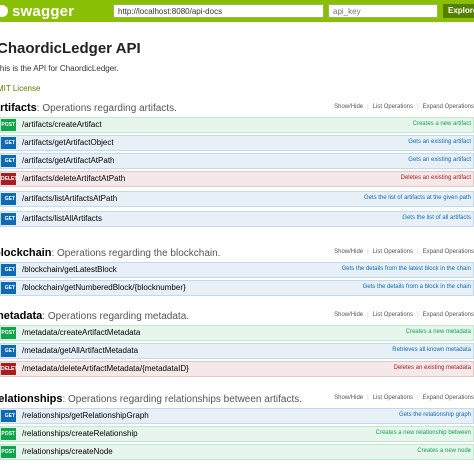 Image resolution: width=474 pixels, height=474 pixels. Describe the element at coordinates (80, 433) in the screenshot. I see `operation-path: /relationships/createRelationship` at that location.